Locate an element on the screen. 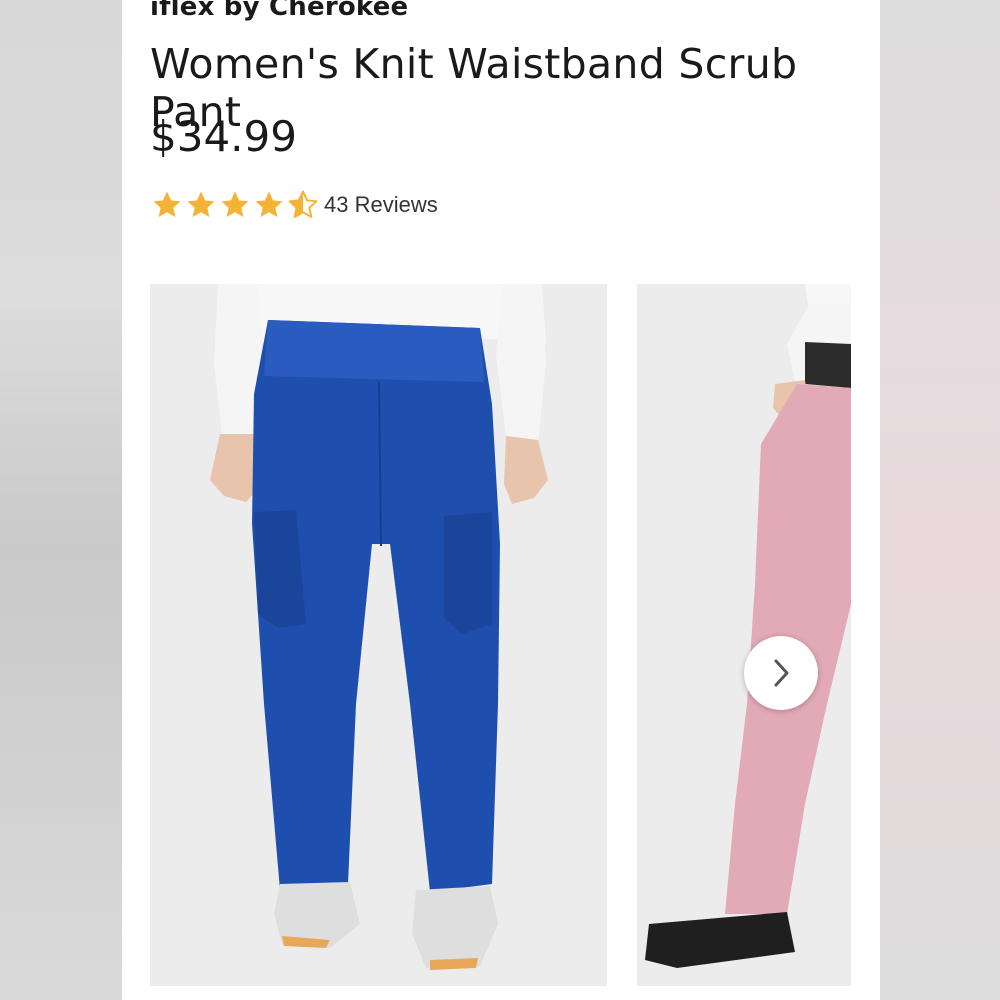 This screenshot has width=1000, height=1000. half-star-icon is located at coordinates (303, 204).